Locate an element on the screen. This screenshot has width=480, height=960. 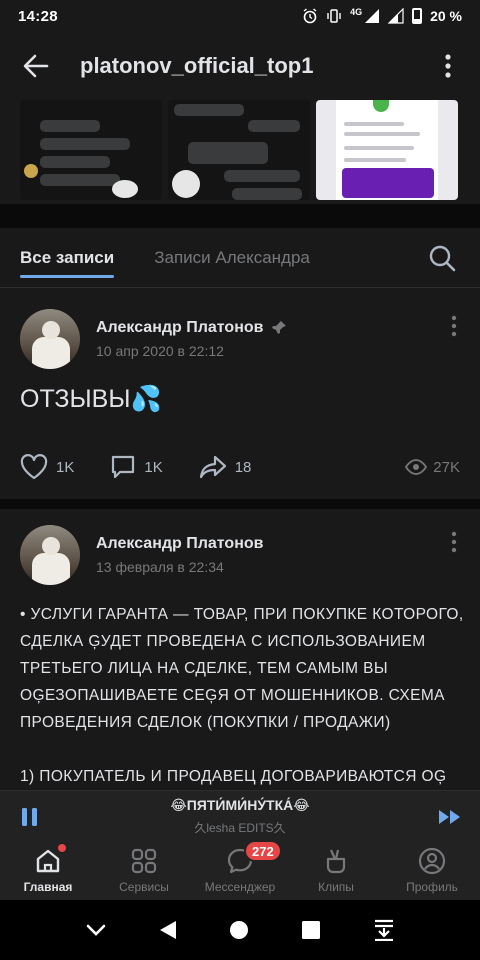
next-track-icon is located at coordinates (450, 817).